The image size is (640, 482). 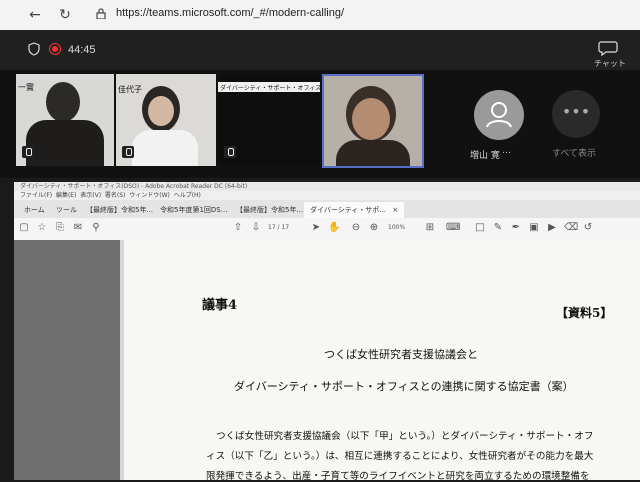 What do you see at coordinates (82, 50) in the screenshot?
I see `call-timer: 44:45` at bounding box center [82, 50].